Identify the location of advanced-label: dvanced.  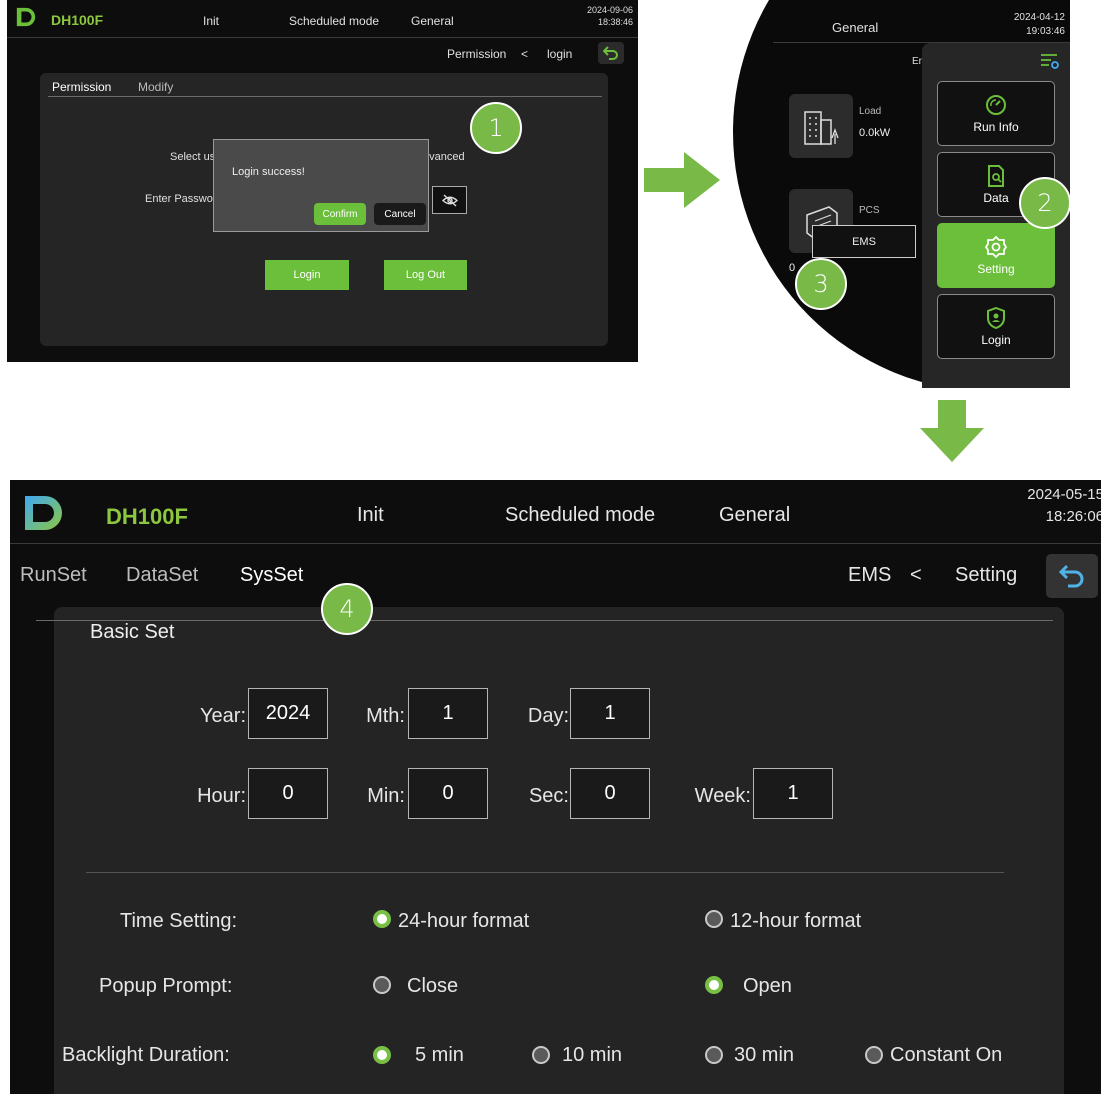
(444, 157).